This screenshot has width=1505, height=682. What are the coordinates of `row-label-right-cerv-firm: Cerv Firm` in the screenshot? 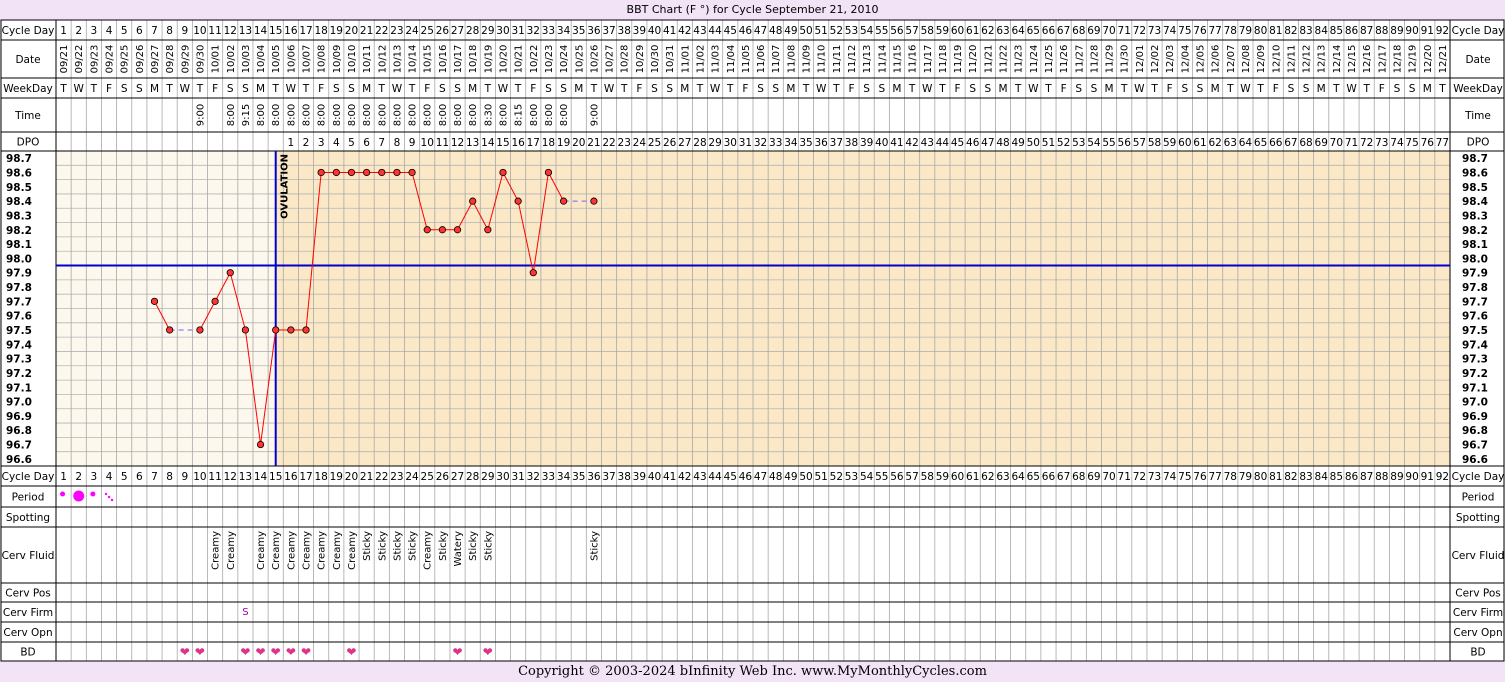 It's located at (1478, 613).